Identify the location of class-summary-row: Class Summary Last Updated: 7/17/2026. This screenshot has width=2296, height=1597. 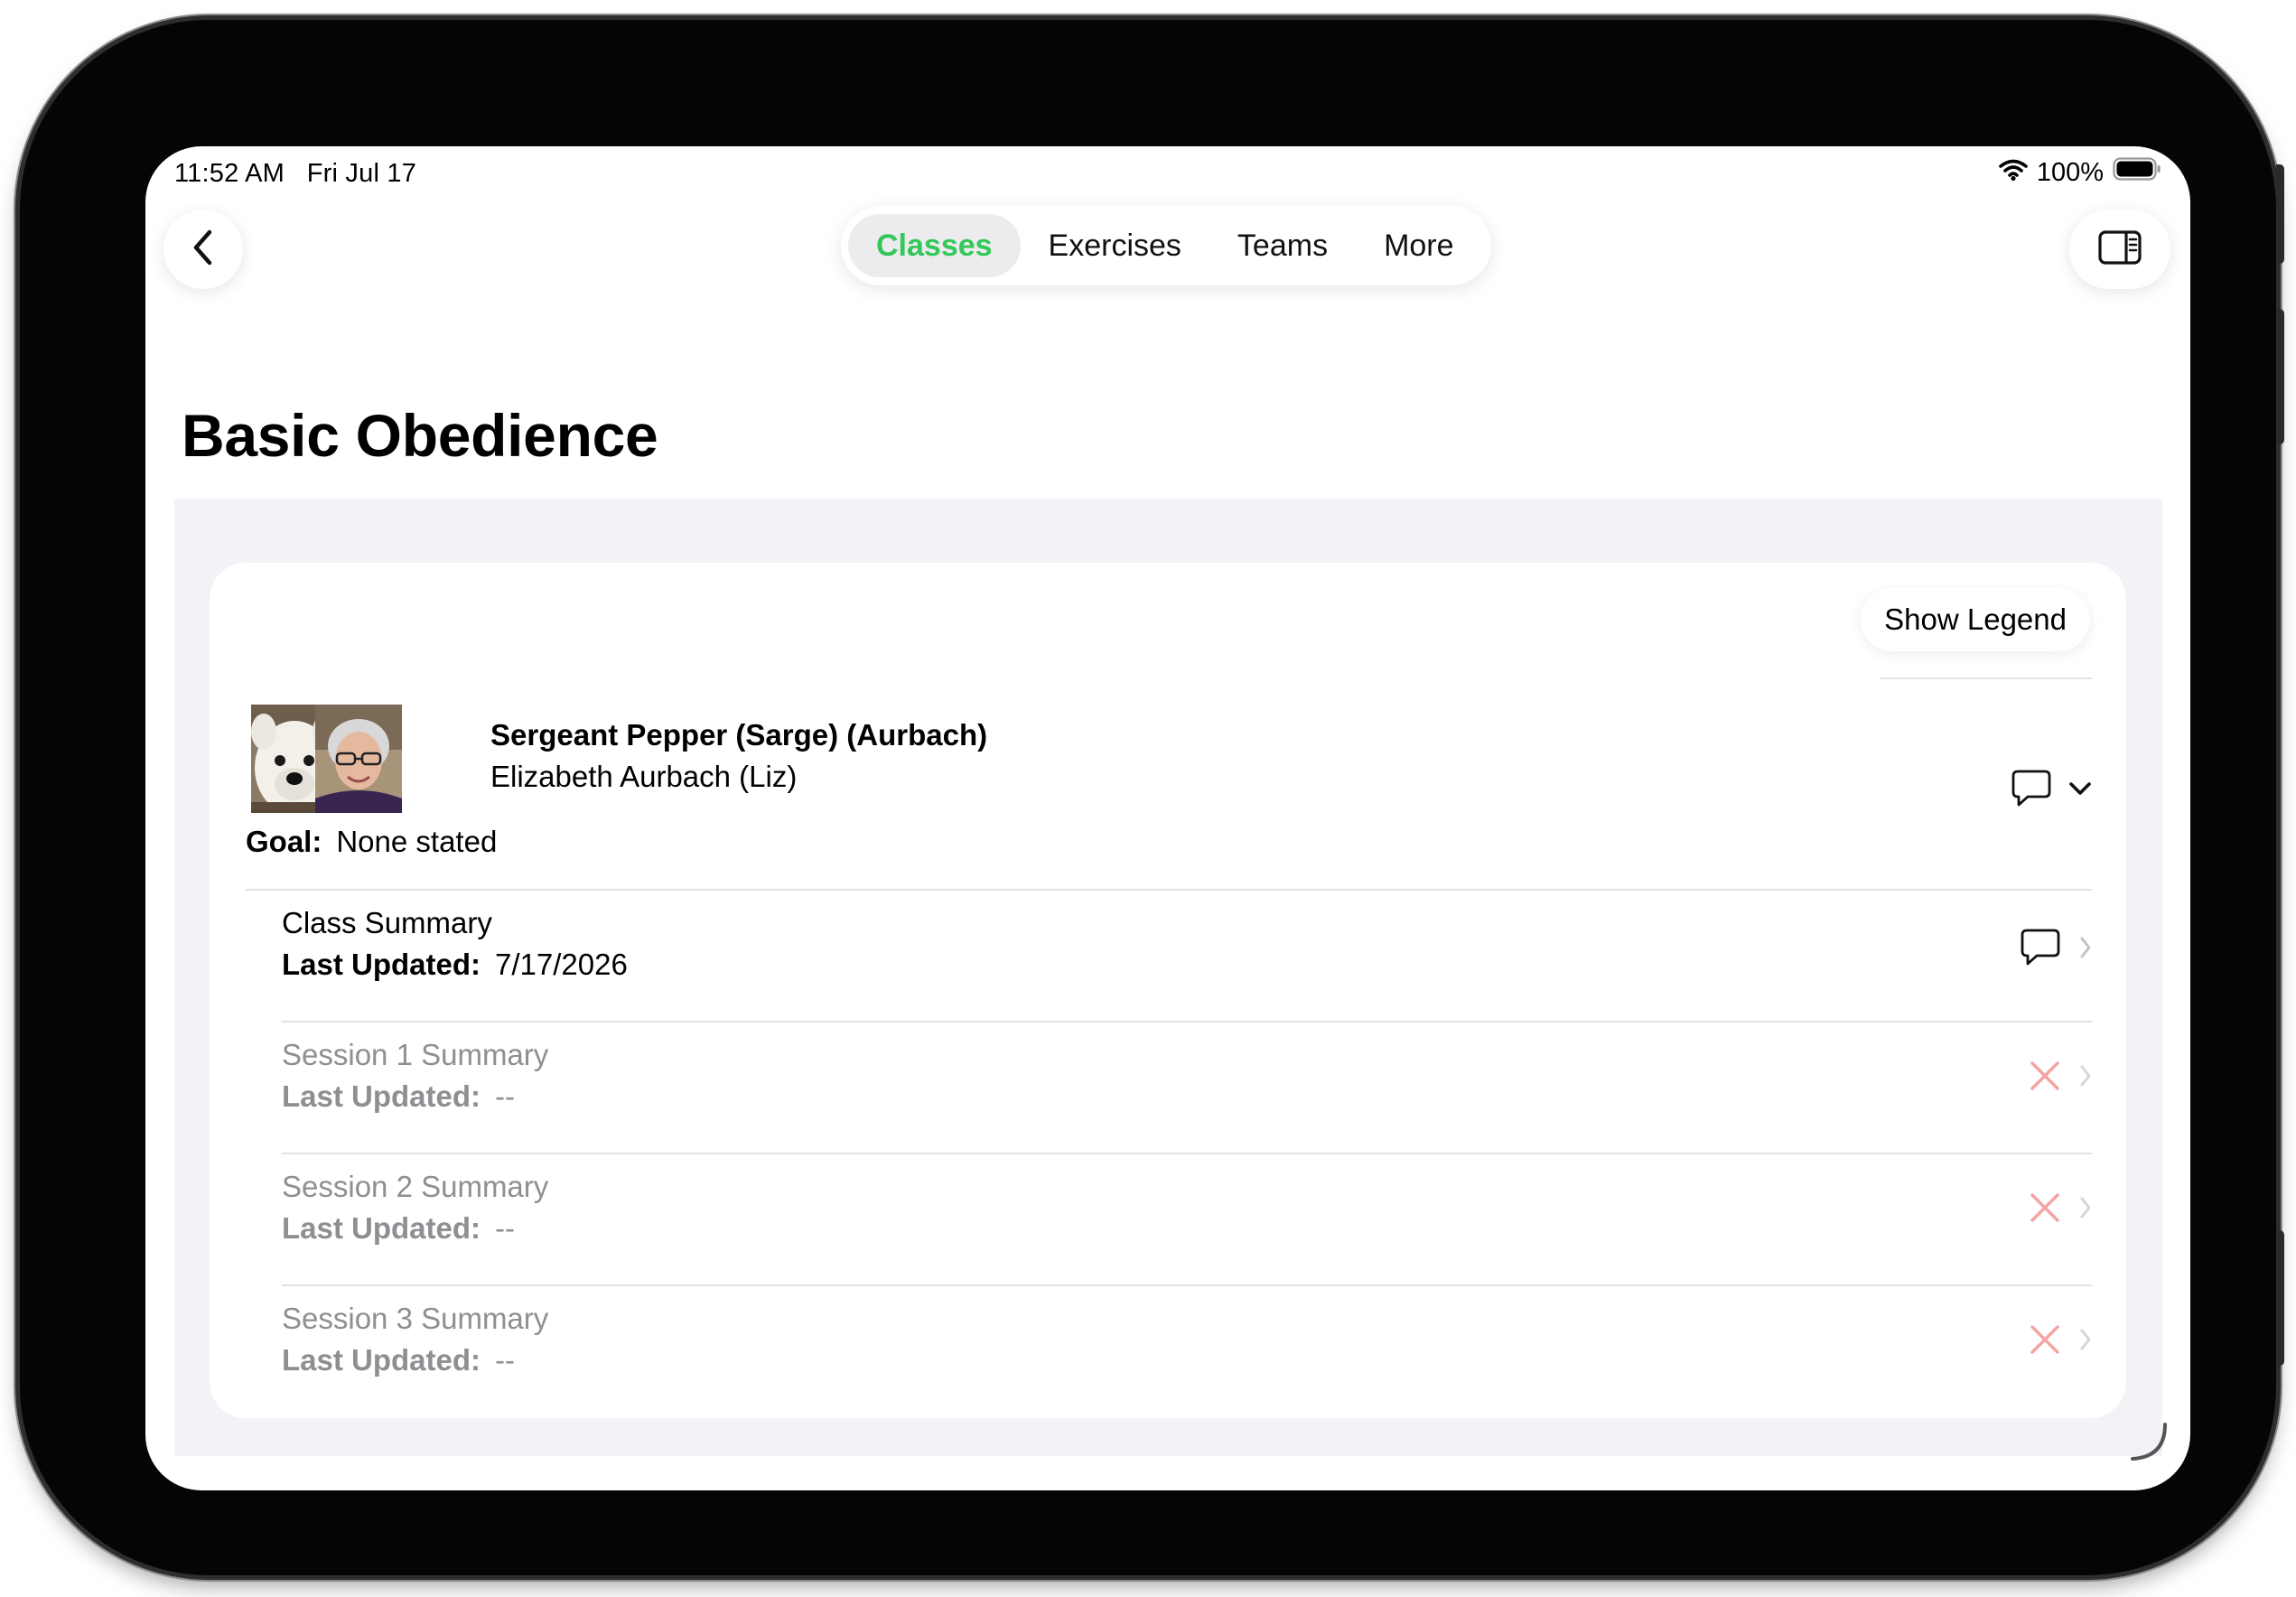
(1168, 956).